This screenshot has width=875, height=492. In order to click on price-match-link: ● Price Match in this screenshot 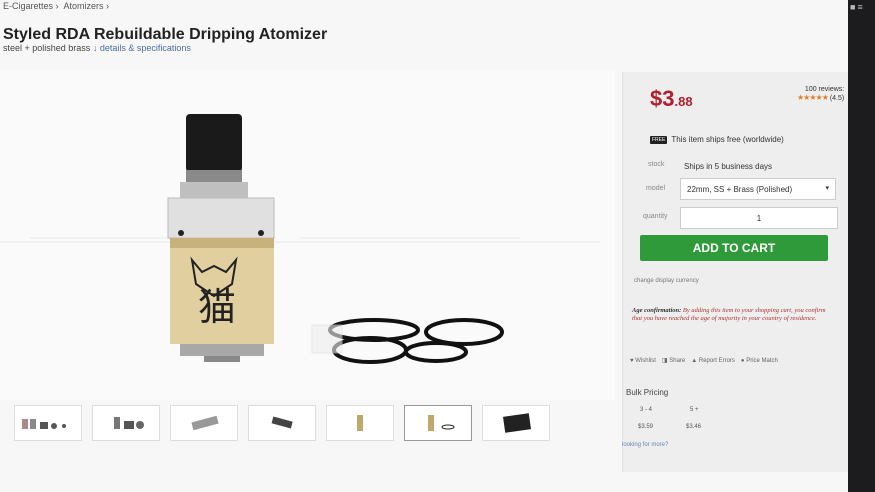, I will do `click(759, 361)`.